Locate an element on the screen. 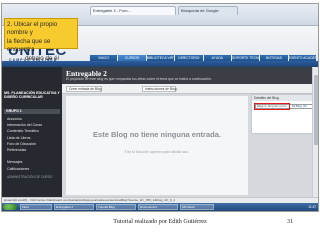 The image size is (320, 240). my-blog-link: Mi Blog (0) is located at coordinates (299, 106).